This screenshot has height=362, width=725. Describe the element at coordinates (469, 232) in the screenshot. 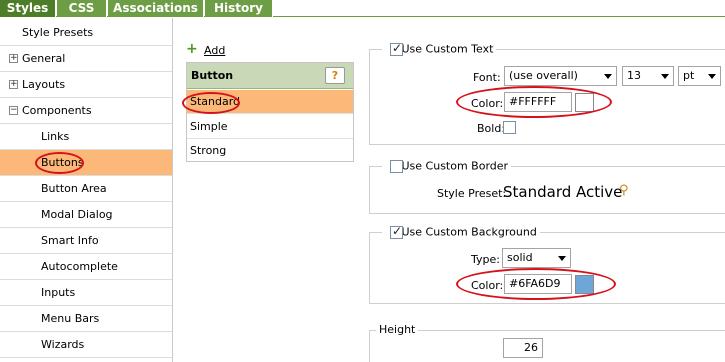

I see `custom-background-legend-label: Use Custom Background` at that location.